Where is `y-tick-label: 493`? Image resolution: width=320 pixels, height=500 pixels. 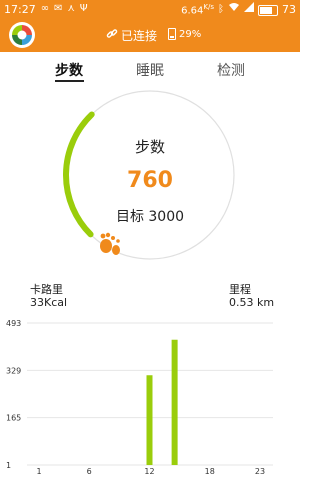 y-tick-label: 493 is located at coordinates (13, 323).